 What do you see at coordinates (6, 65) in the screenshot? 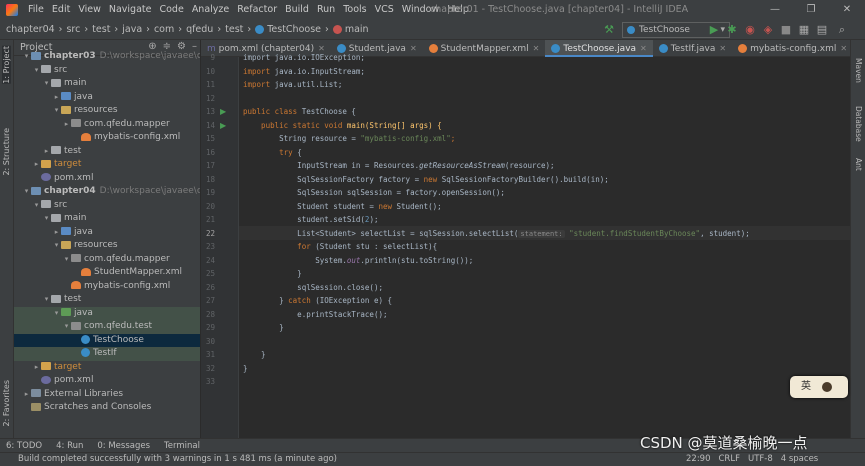
I see `project-tool-button: 1: Project` at bounding box center [6, 65].